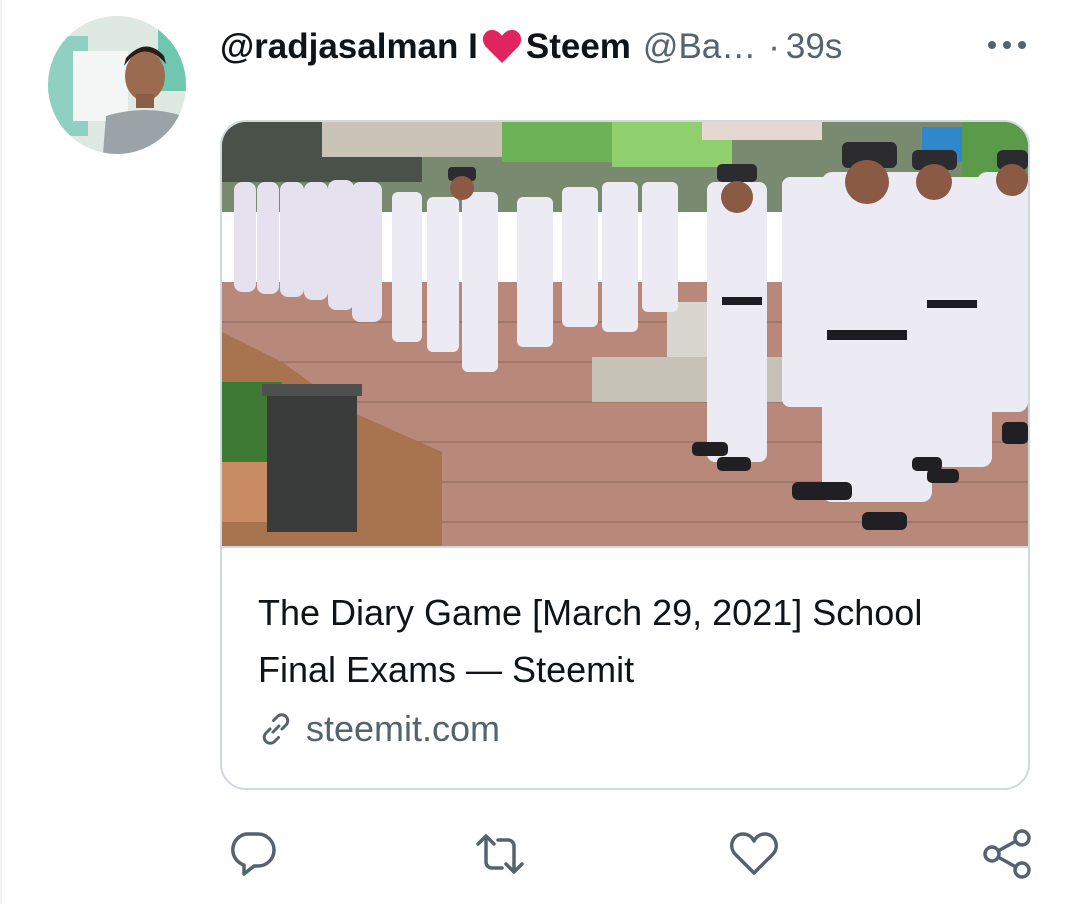 Image resolution: width=1080 pixels, height=904 pixels. What do you see at coordinates (349, 47) in the screenshot?
I see `display-name: @radjasalman I` at bounding box center [349, 47].